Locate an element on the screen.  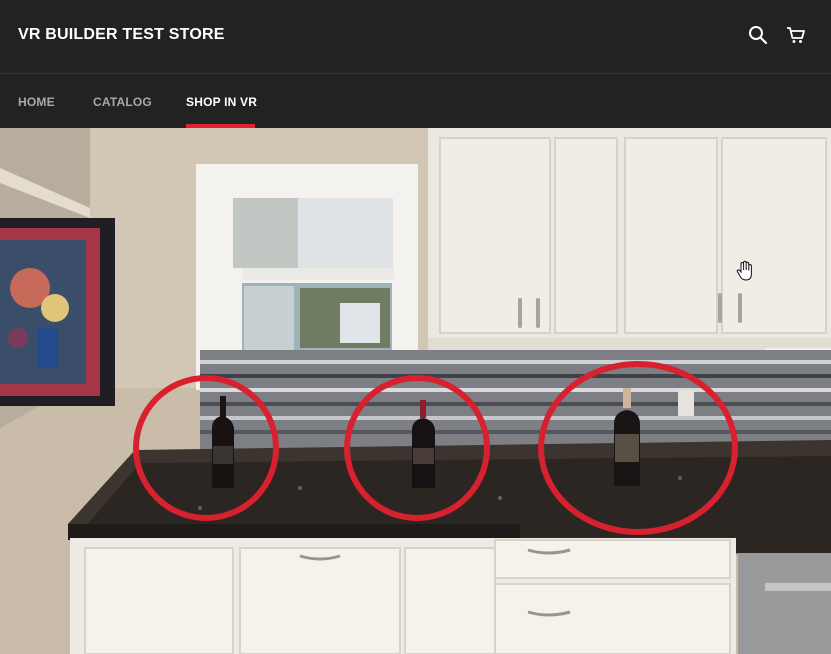
site-header: VR BUILDER TEST STORE is located at coordinates (415, 37).